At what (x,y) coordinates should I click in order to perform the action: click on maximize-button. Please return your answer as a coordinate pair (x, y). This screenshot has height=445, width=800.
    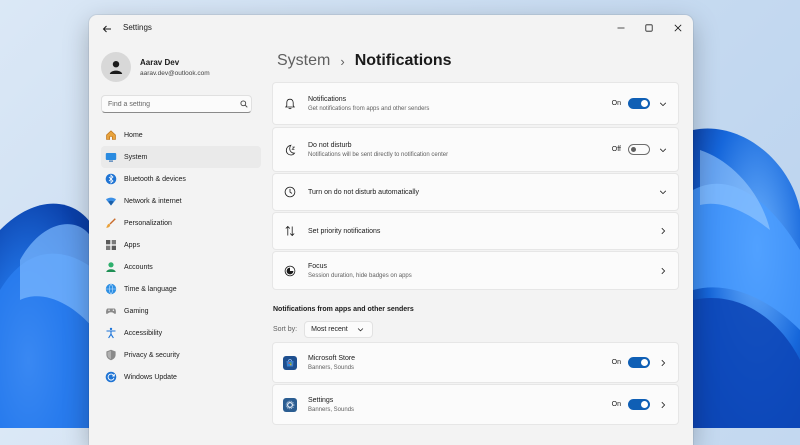
    Looking at the image, I should click on (649, 28).